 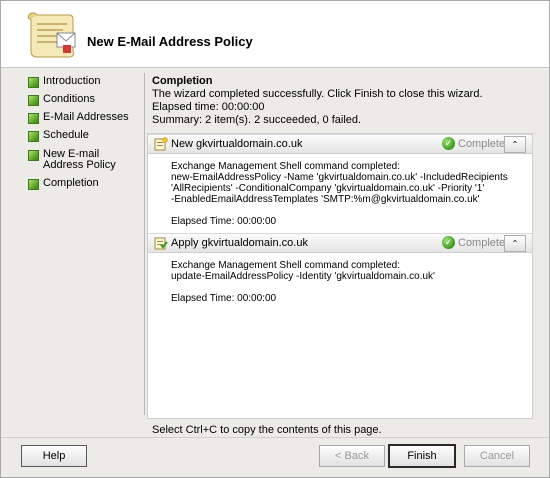 I want to click on step-introduction: Introduction, so click(x=84, y=82).